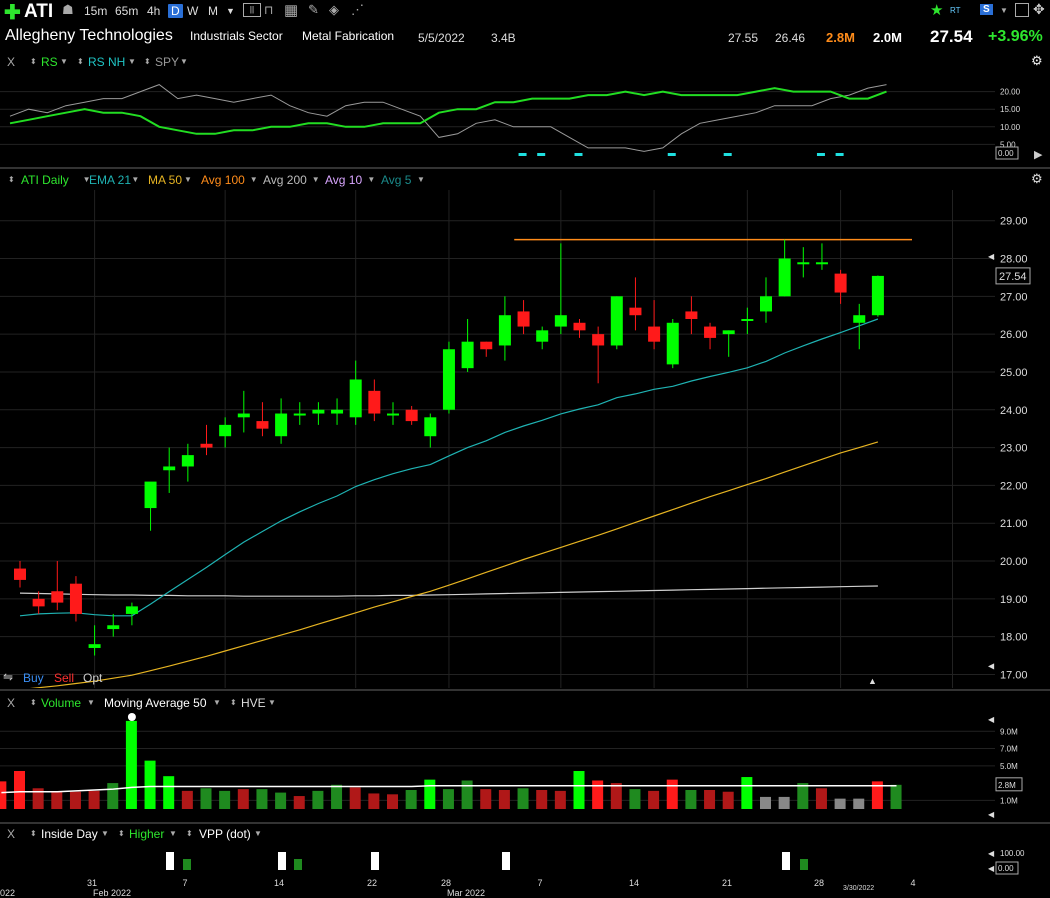 This screenshot has height=898, width=1050. I want to click on draw-pencil-icon: ✎, so click(313, 10).